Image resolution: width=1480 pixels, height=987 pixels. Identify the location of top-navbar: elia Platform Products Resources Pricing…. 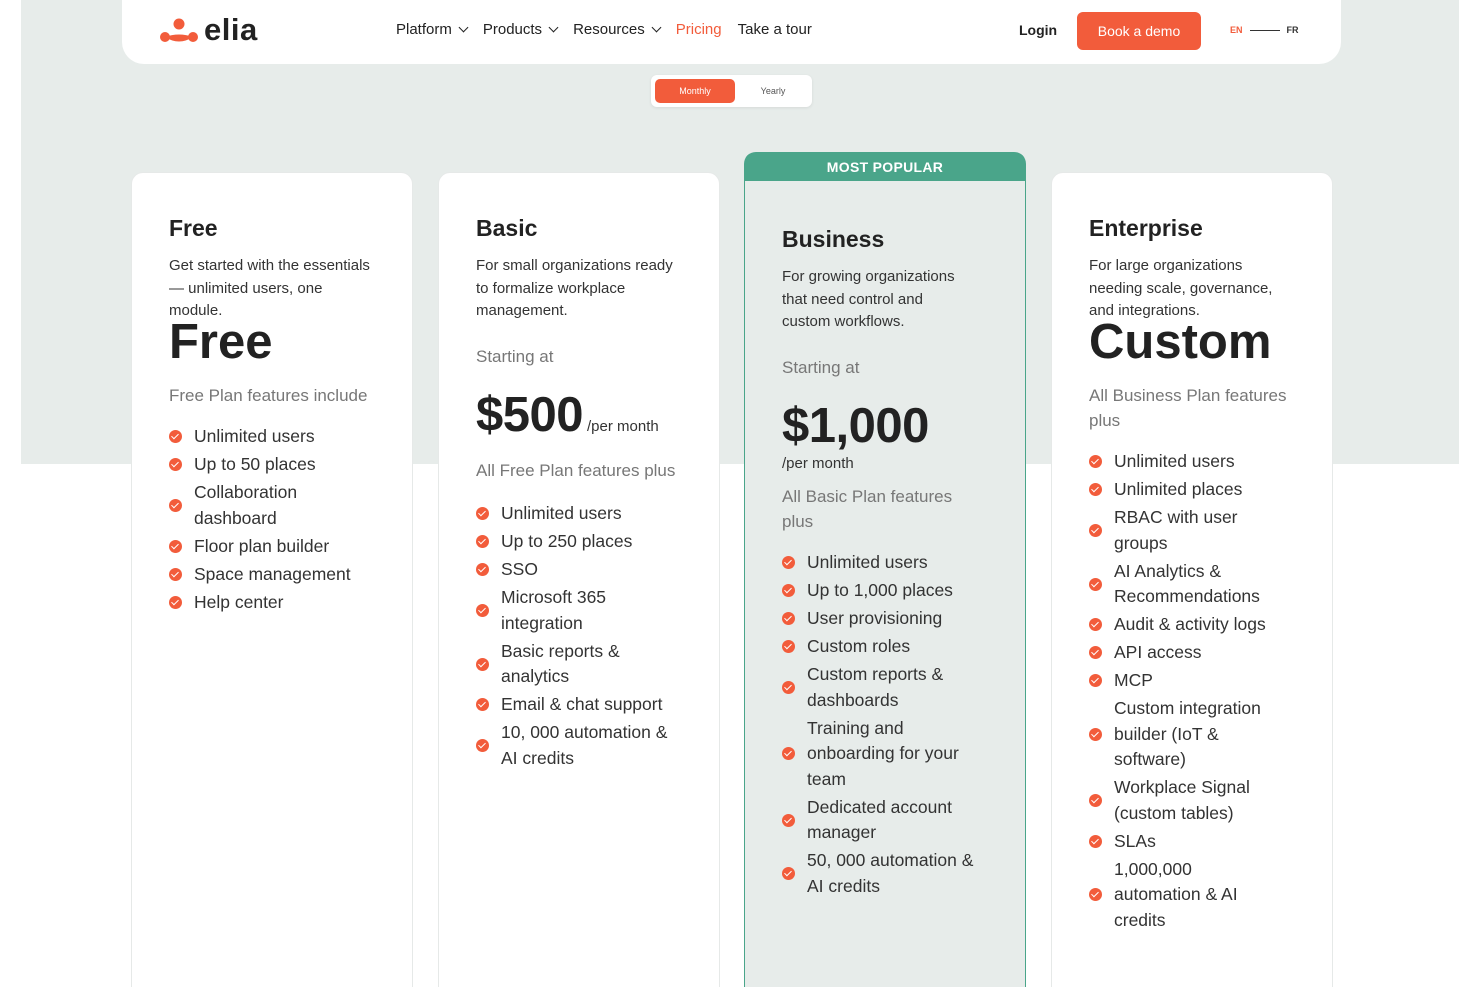
(731, 32).